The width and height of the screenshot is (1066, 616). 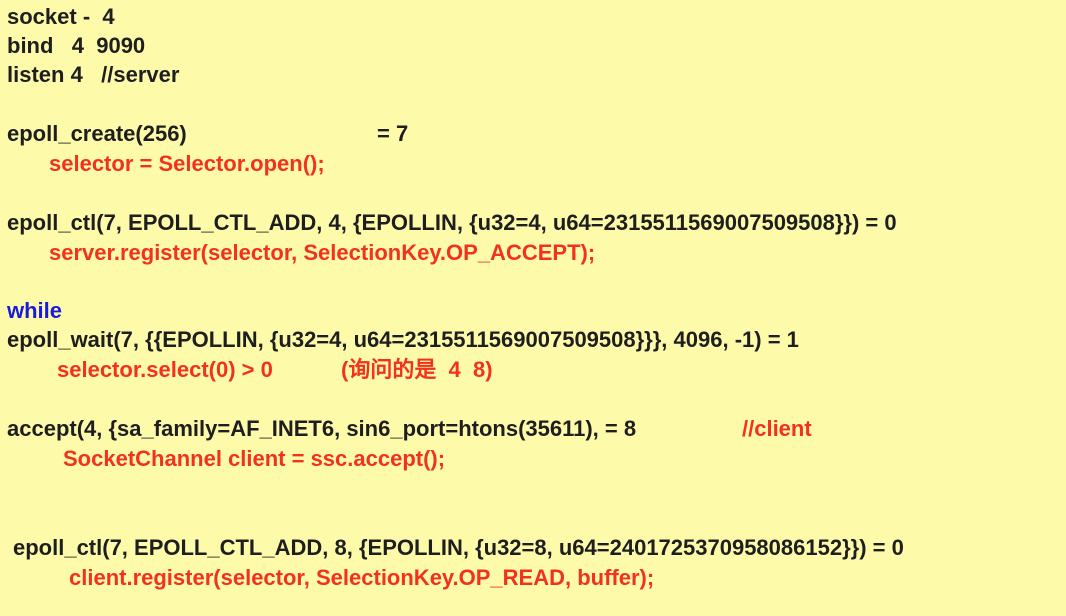 What do you see at coordinates (417, 369) in the screenshot?
I see `selector-select-note: (询问的是 4 8)` at bounding box center [417, 369].